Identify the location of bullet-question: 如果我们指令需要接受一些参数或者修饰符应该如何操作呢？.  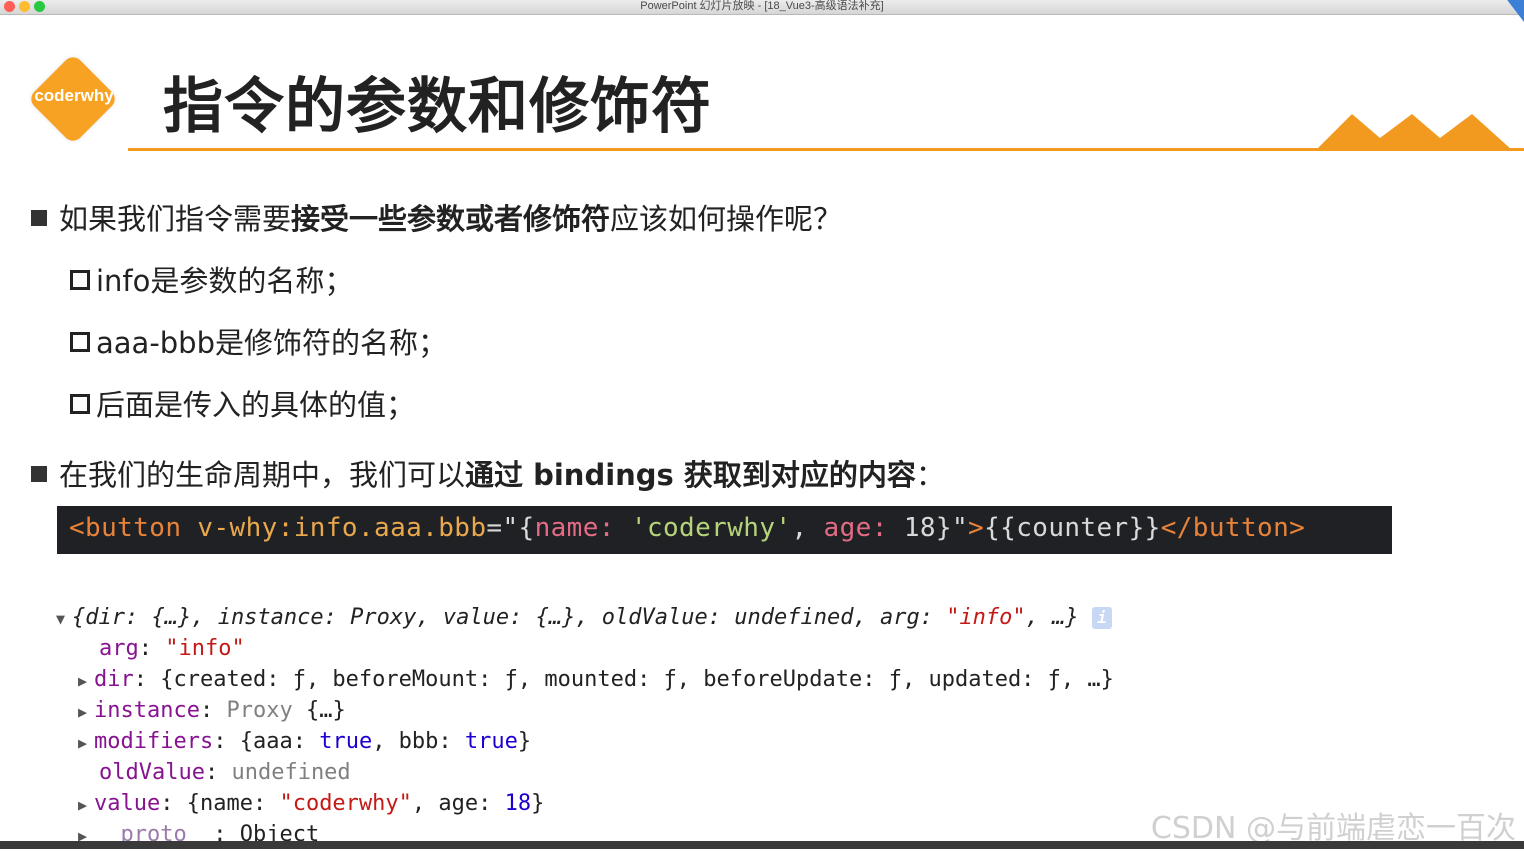
(436, 217).